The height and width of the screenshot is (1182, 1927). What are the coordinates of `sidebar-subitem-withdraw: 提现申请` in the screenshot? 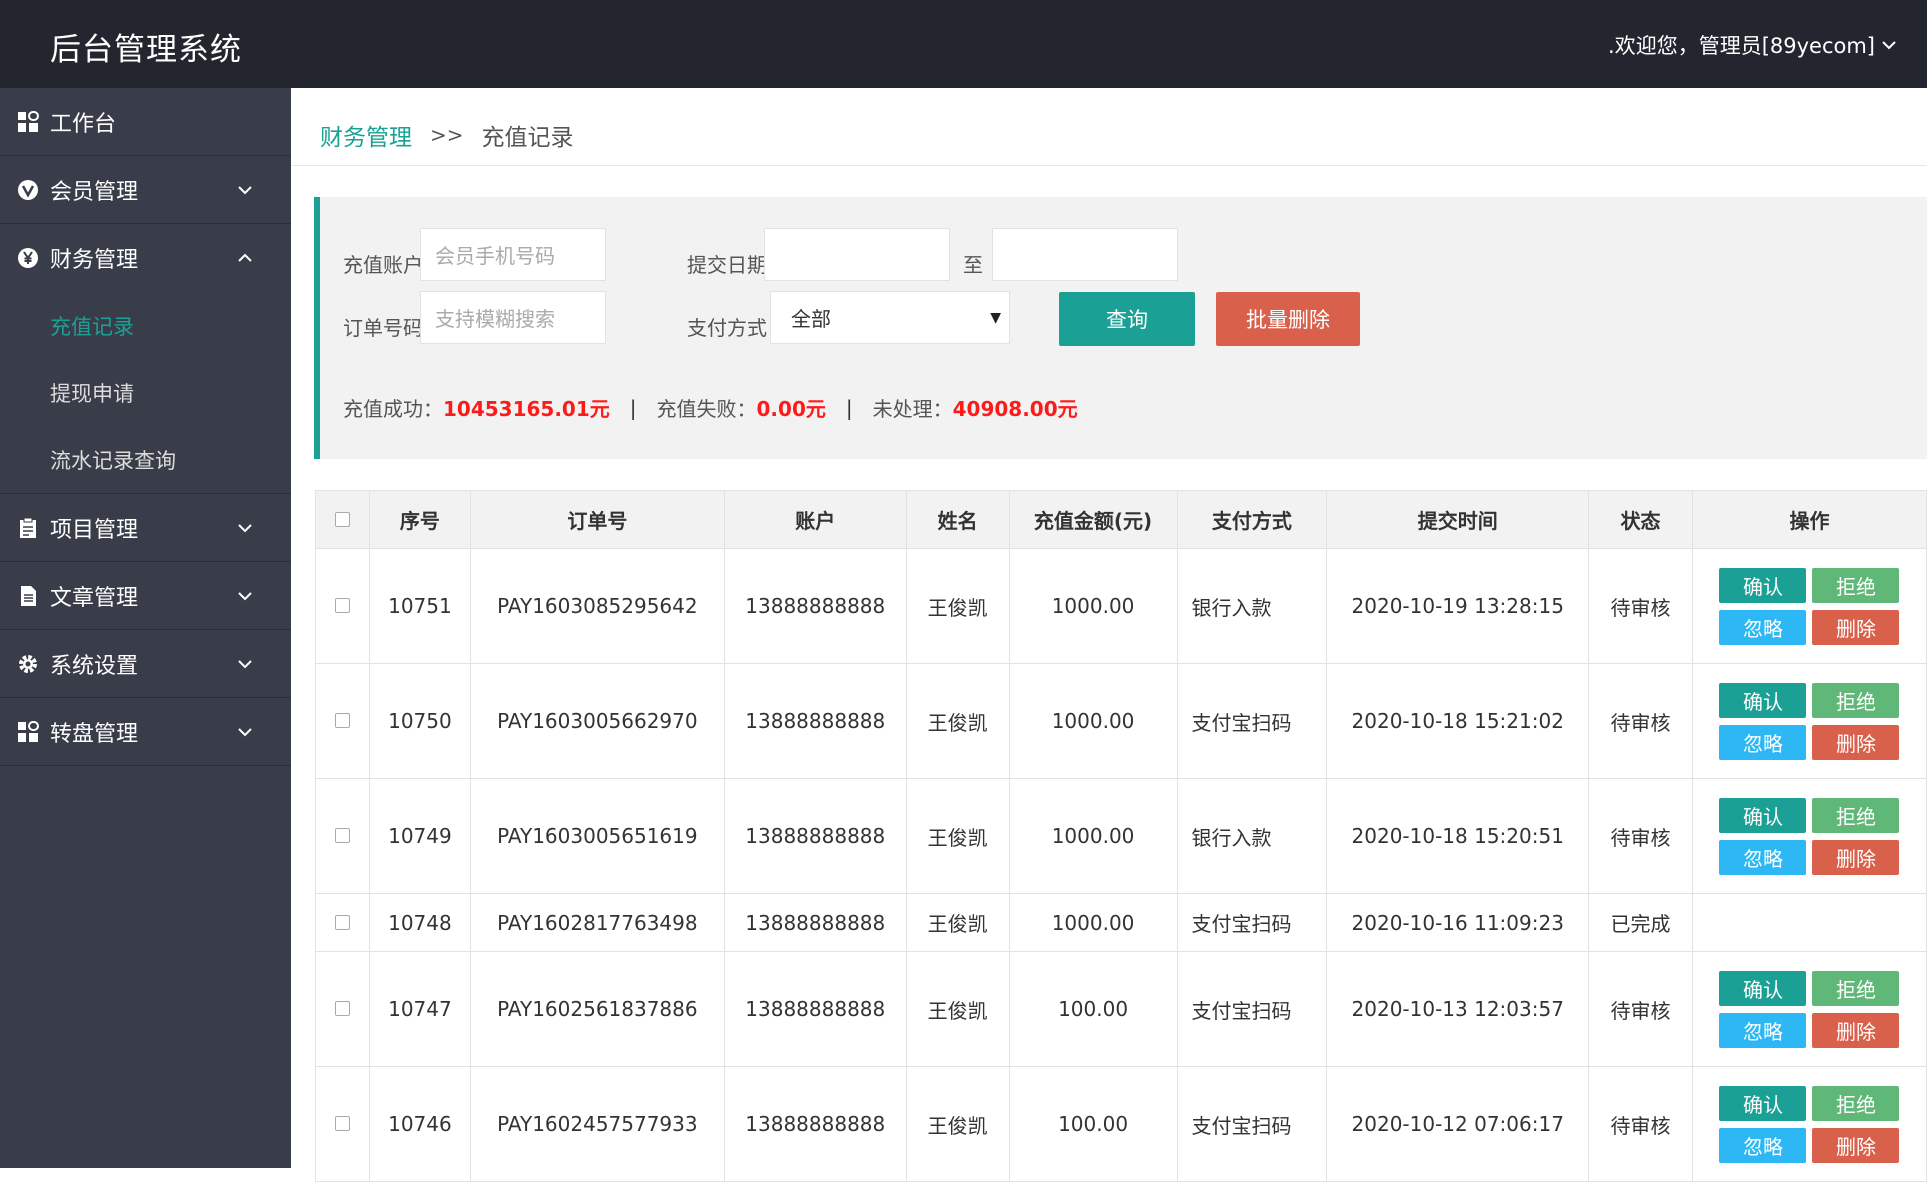 It's located at (145, 392).